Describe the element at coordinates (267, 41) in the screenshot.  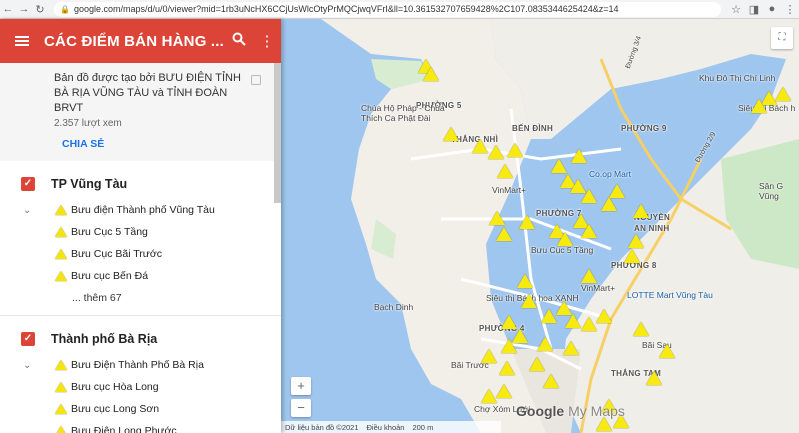
I see `more-options-icon: ⋮` at that location.